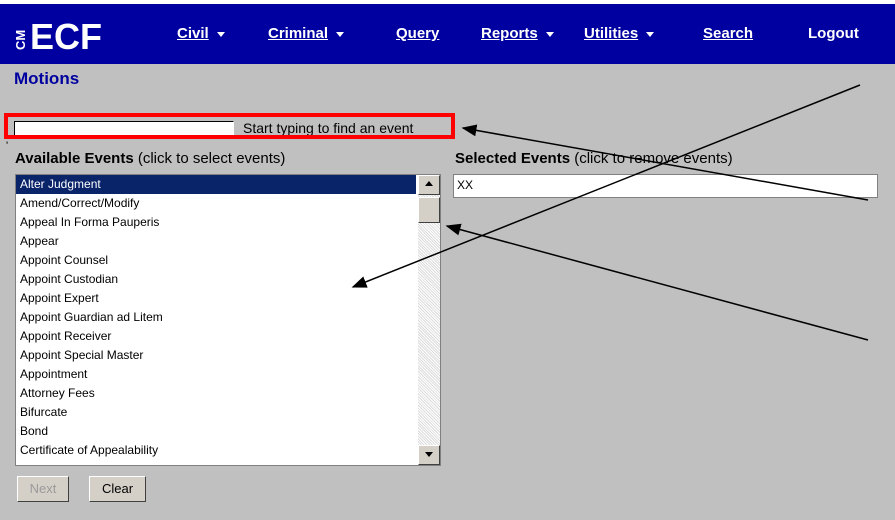 This screenshot has height=520, width=895. What do you see at coordinates (665, 162) in the screenshot?
I see `annotation-arrow-search` at bounding box center [665, 162].